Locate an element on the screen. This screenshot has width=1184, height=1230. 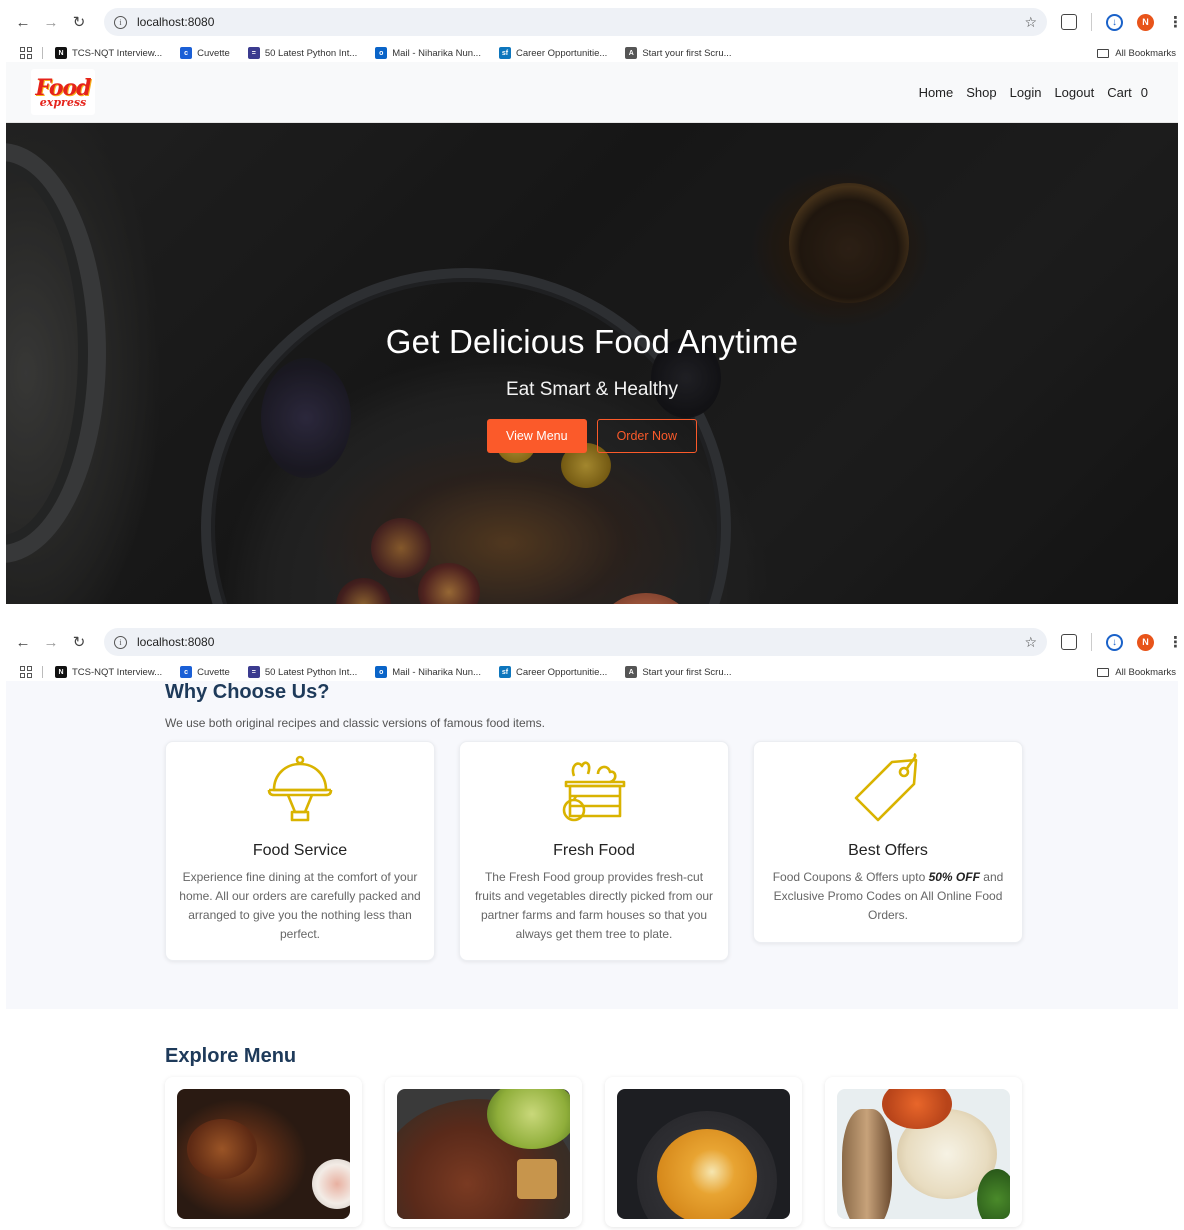
food-soup is located at coordinates (707, 1174).